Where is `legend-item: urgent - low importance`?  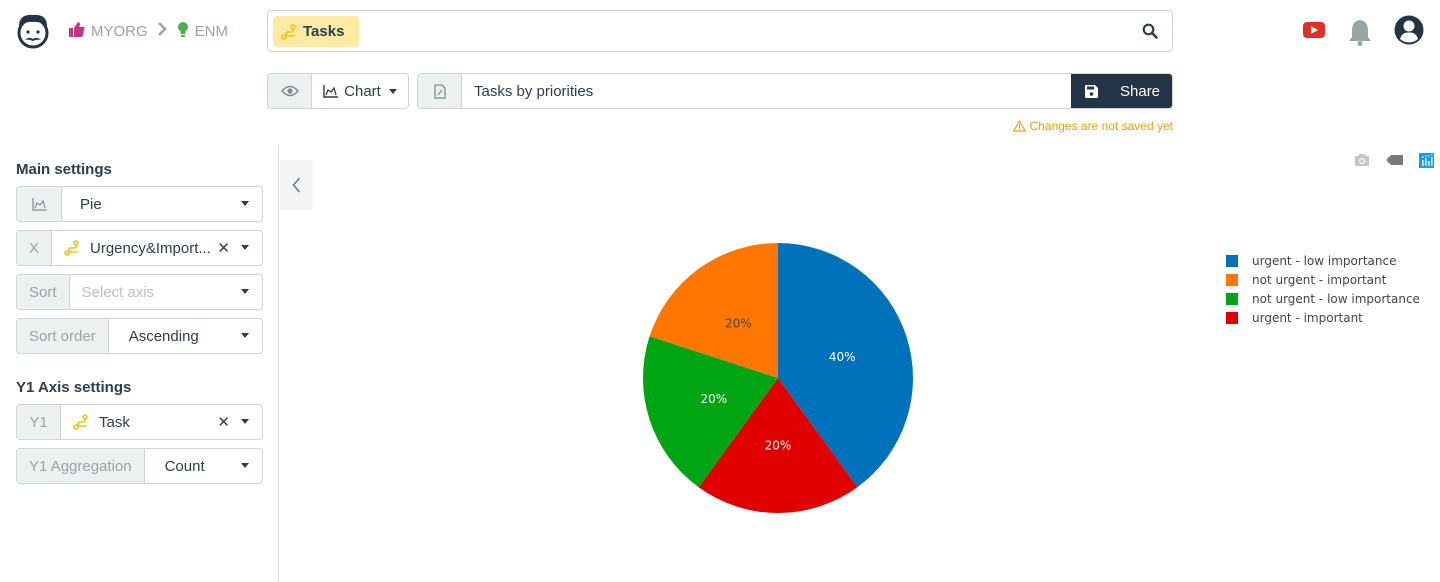 legend-item: urgent - low importance is located at coordinates (1323, 260).